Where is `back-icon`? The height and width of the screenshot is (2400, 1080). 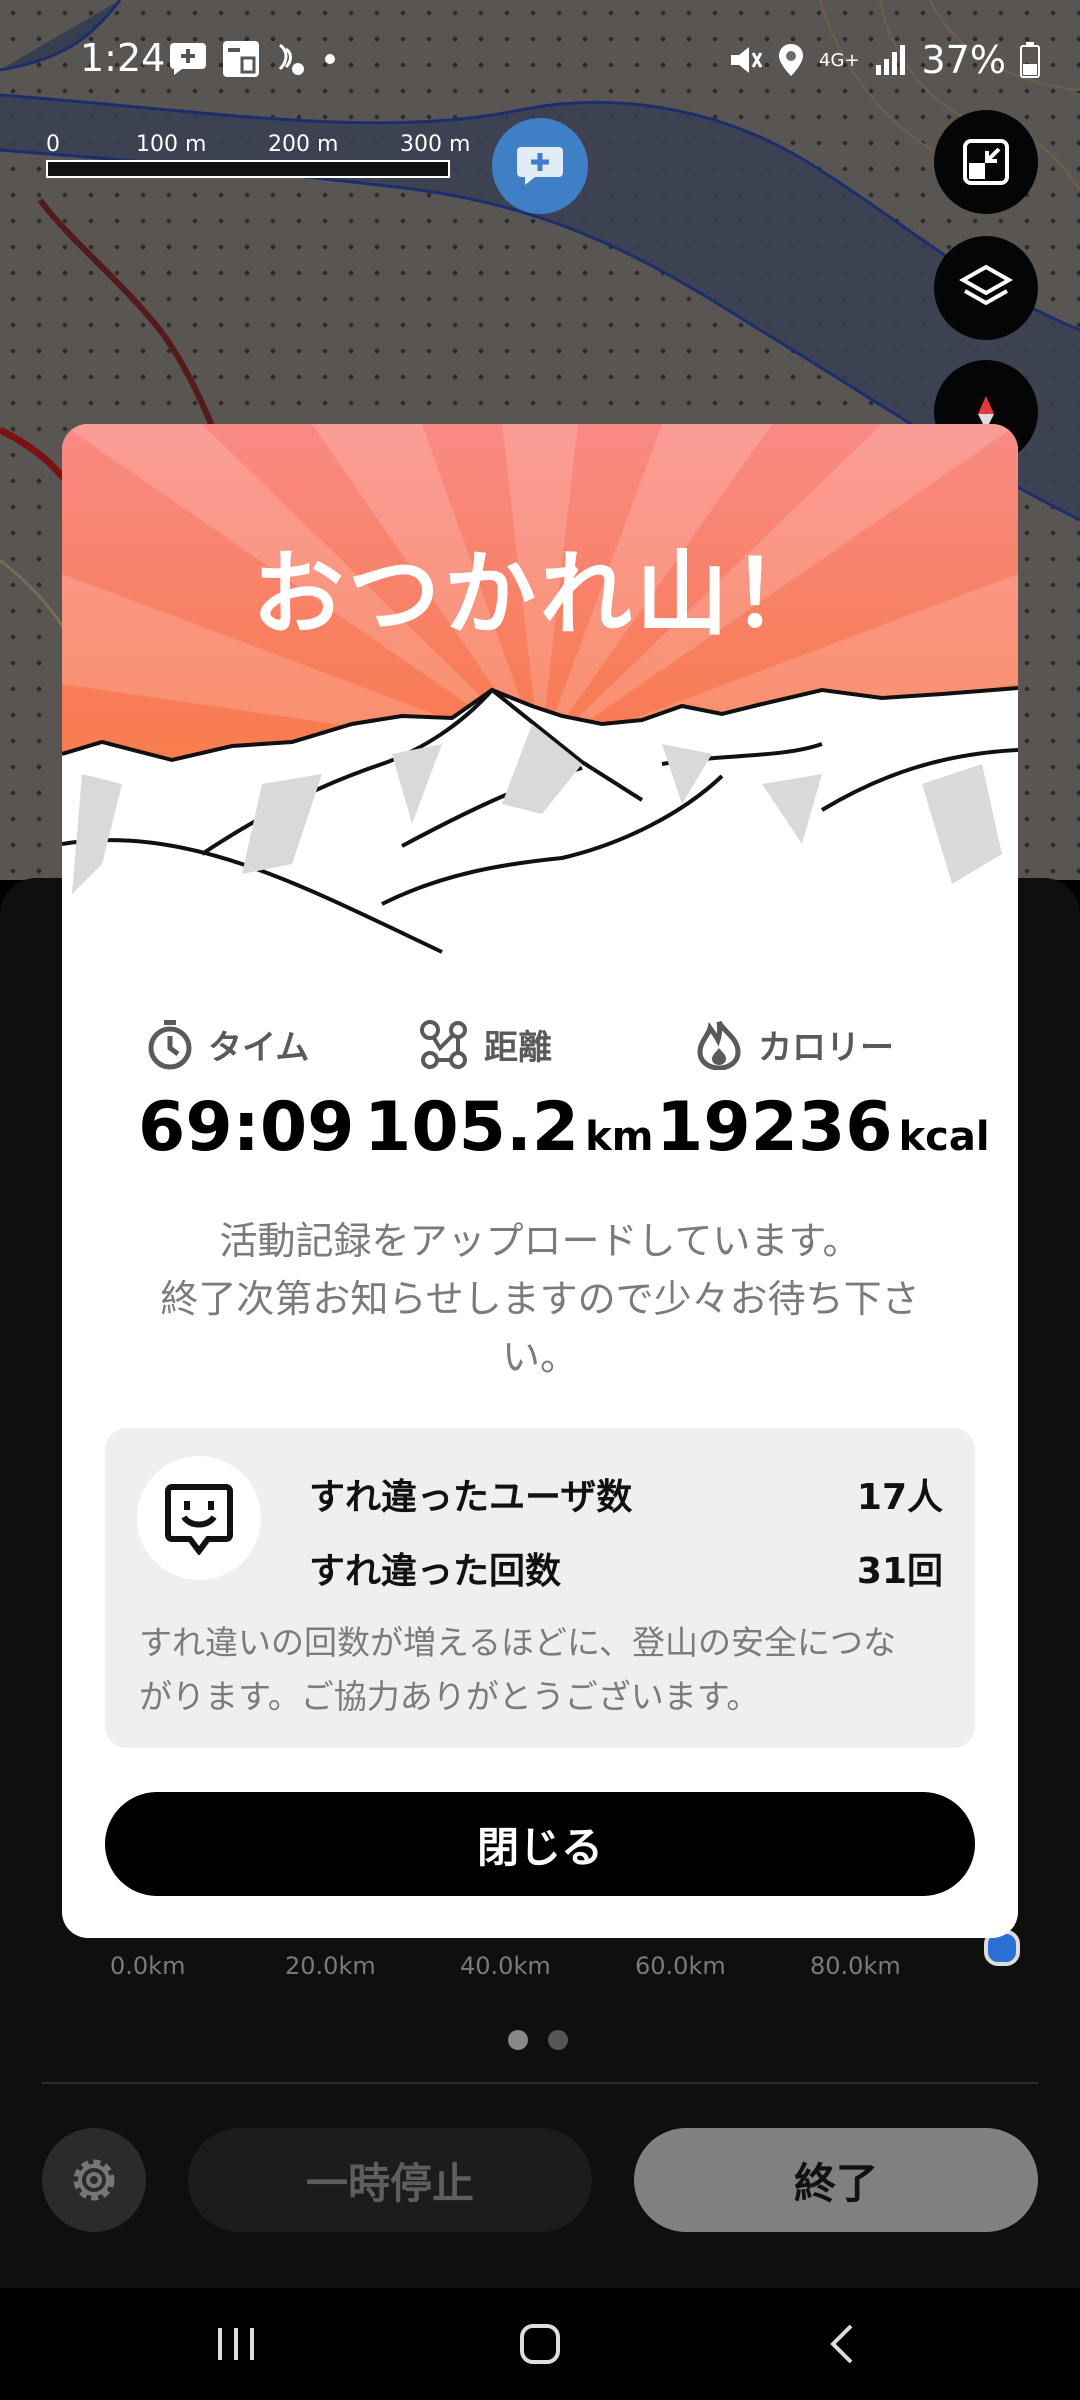 back-icon is located at coordinates (841, 2344).